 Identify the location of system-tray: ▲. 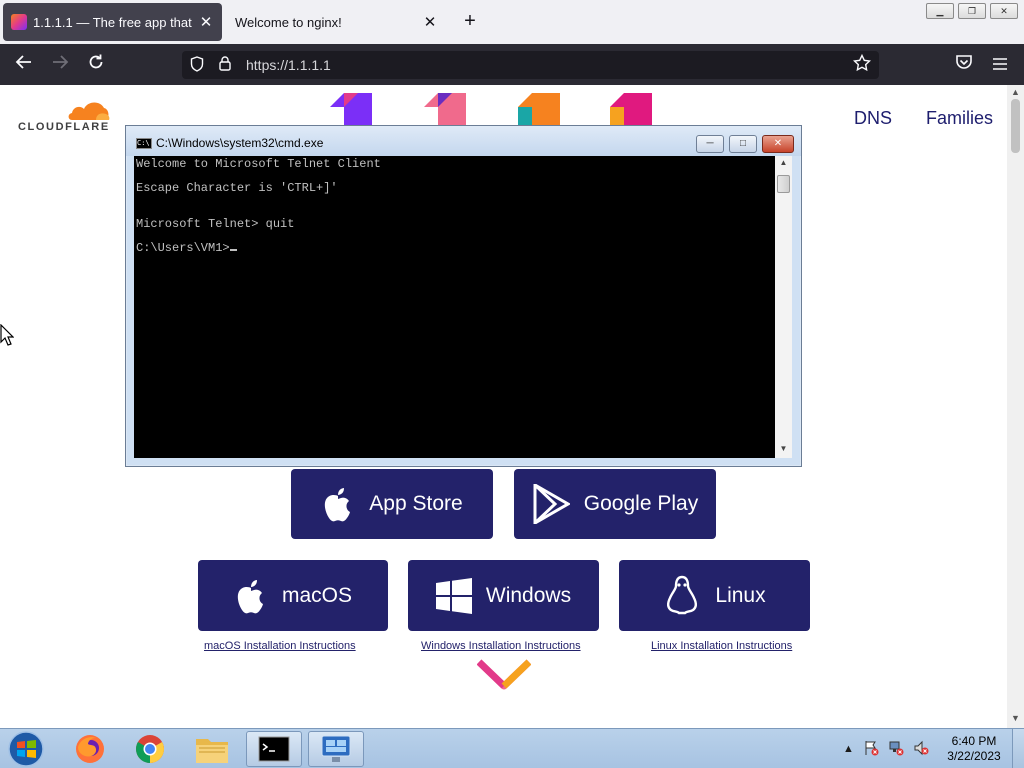
(890, 749).